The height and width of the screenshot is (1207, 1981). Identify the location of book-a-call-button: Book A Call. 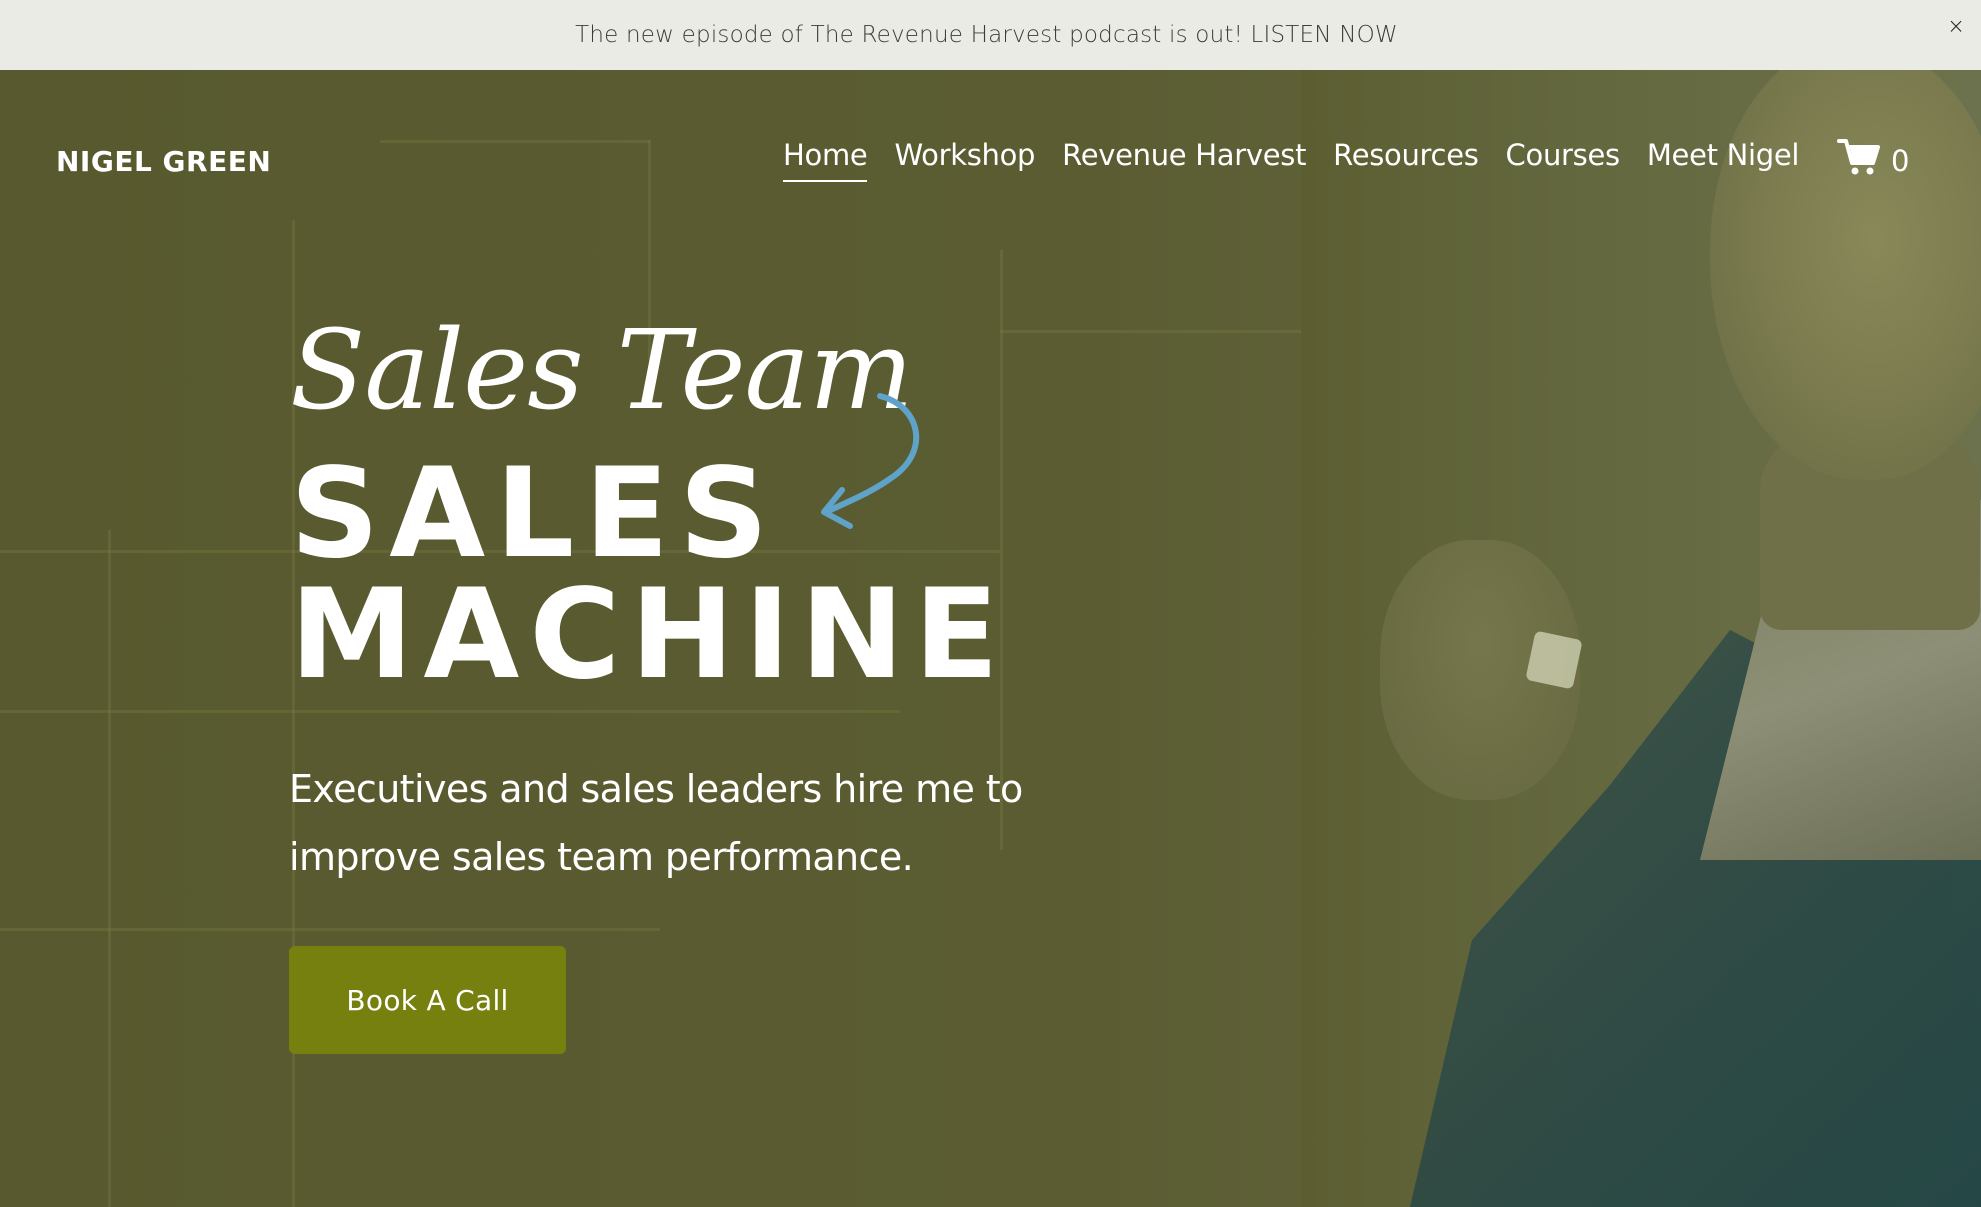
(427, 1000).